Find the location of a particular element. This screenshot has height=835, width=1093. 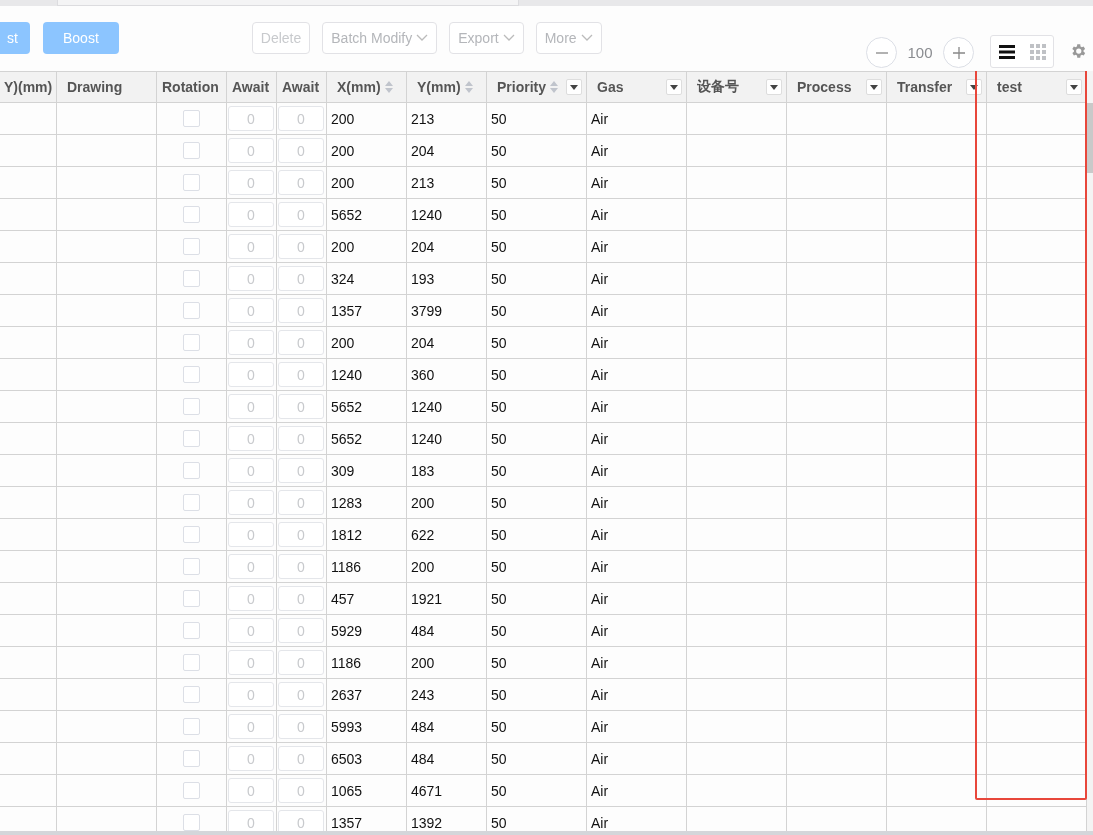

scrollbar-thumb is located at coordinates (1090, 138).